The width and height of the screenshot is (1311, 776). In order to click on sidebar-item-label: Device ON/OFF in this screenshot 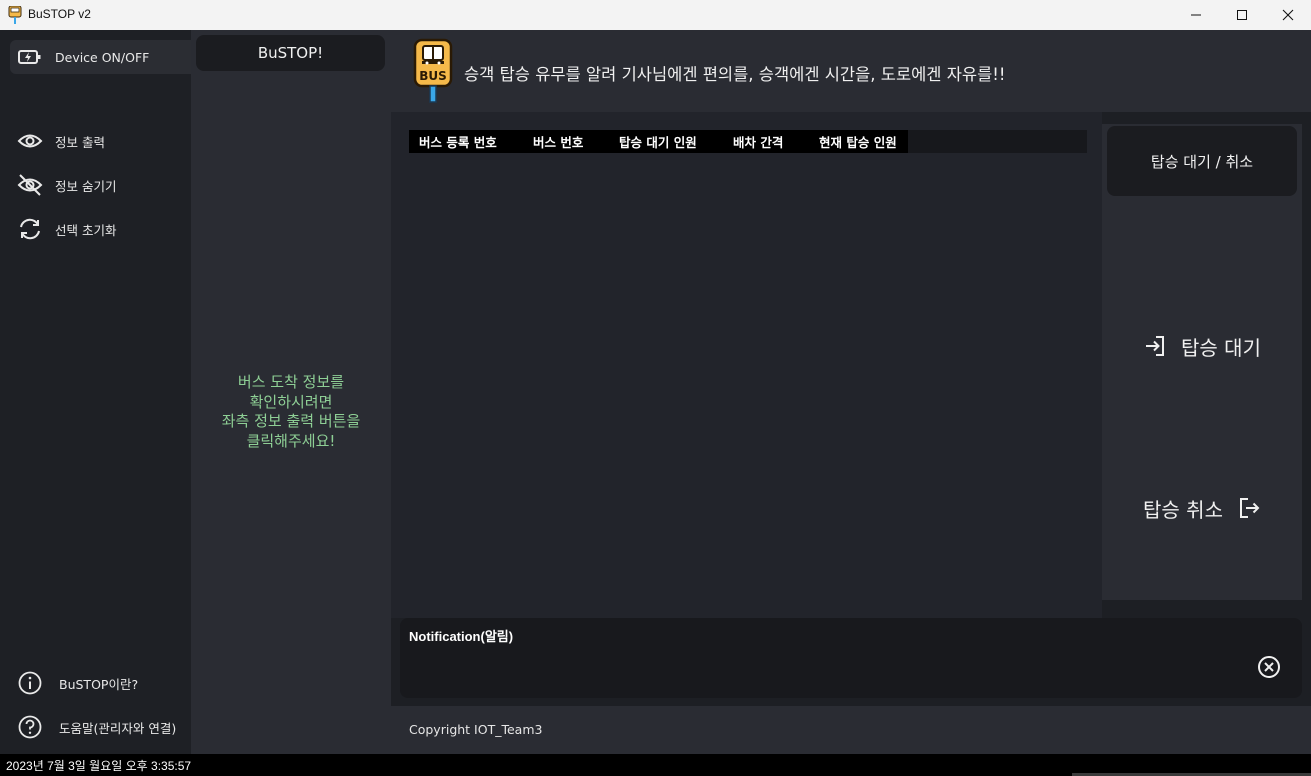, I will do `click(102, 57)`.